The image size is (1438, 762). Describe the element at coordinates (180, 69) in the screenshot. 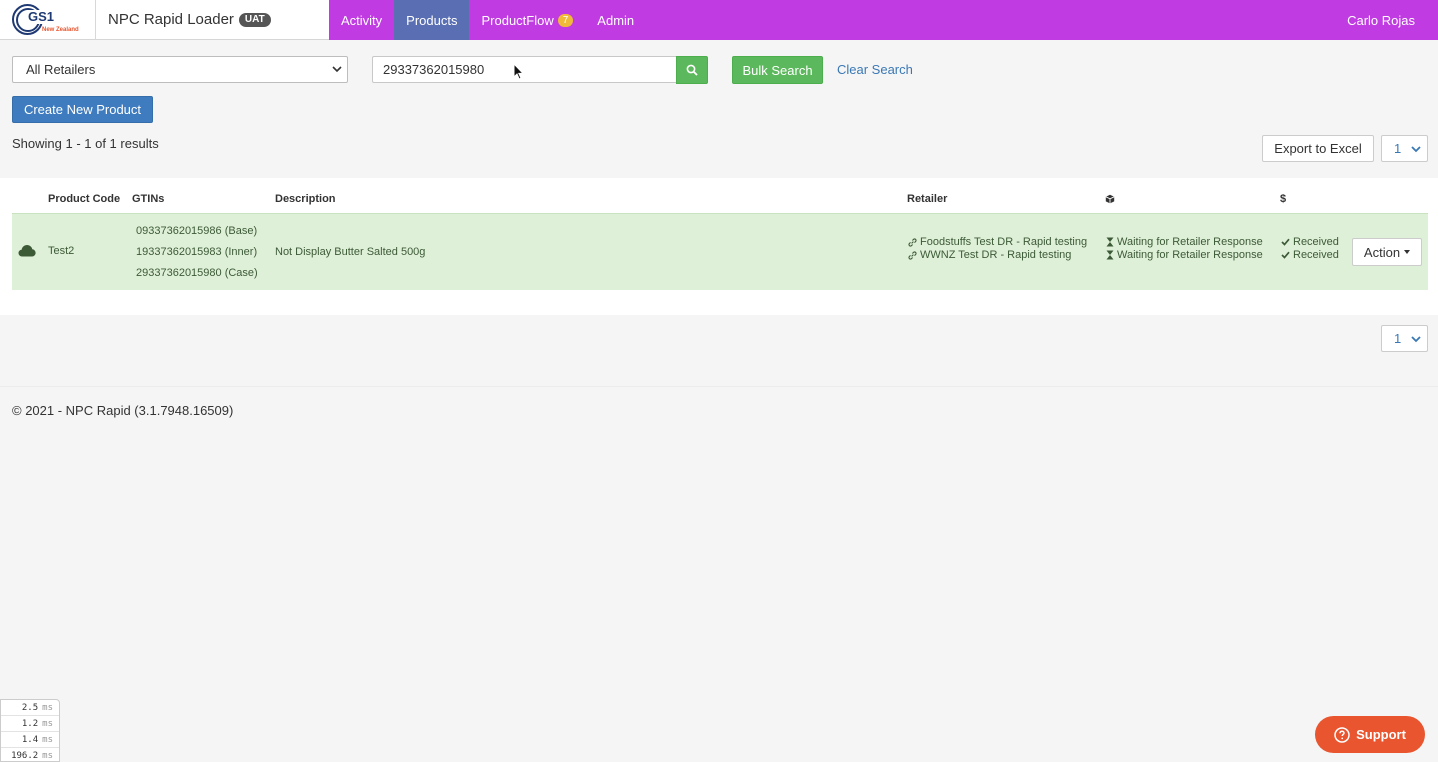

I see `retailer-select: All Retailers` at that location.